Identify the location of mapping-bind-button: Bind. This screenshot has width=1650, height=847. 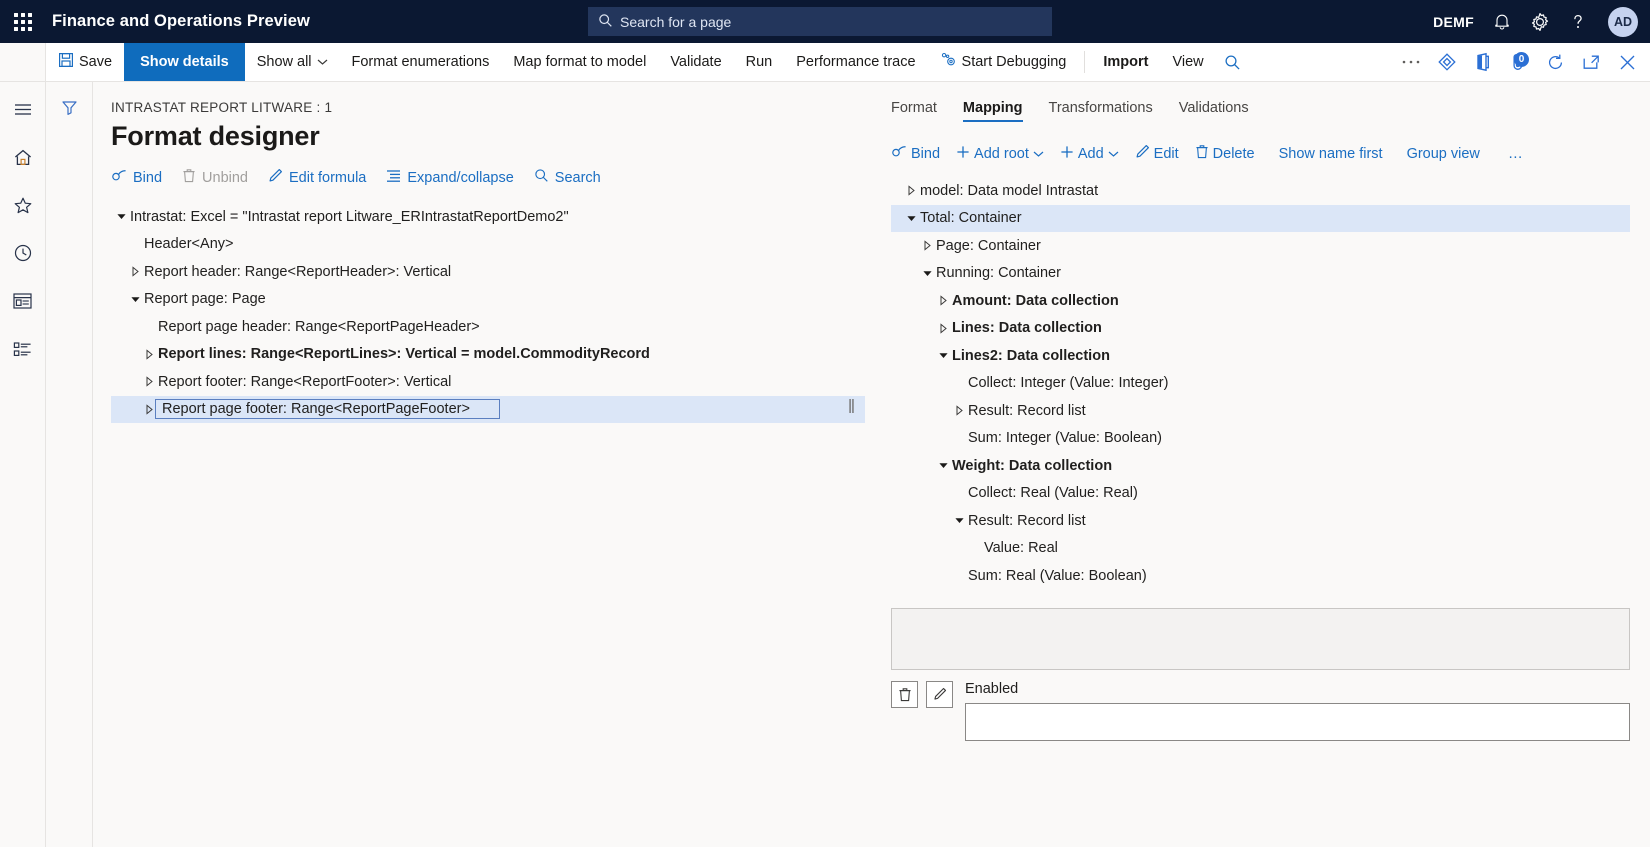
(915, 154).